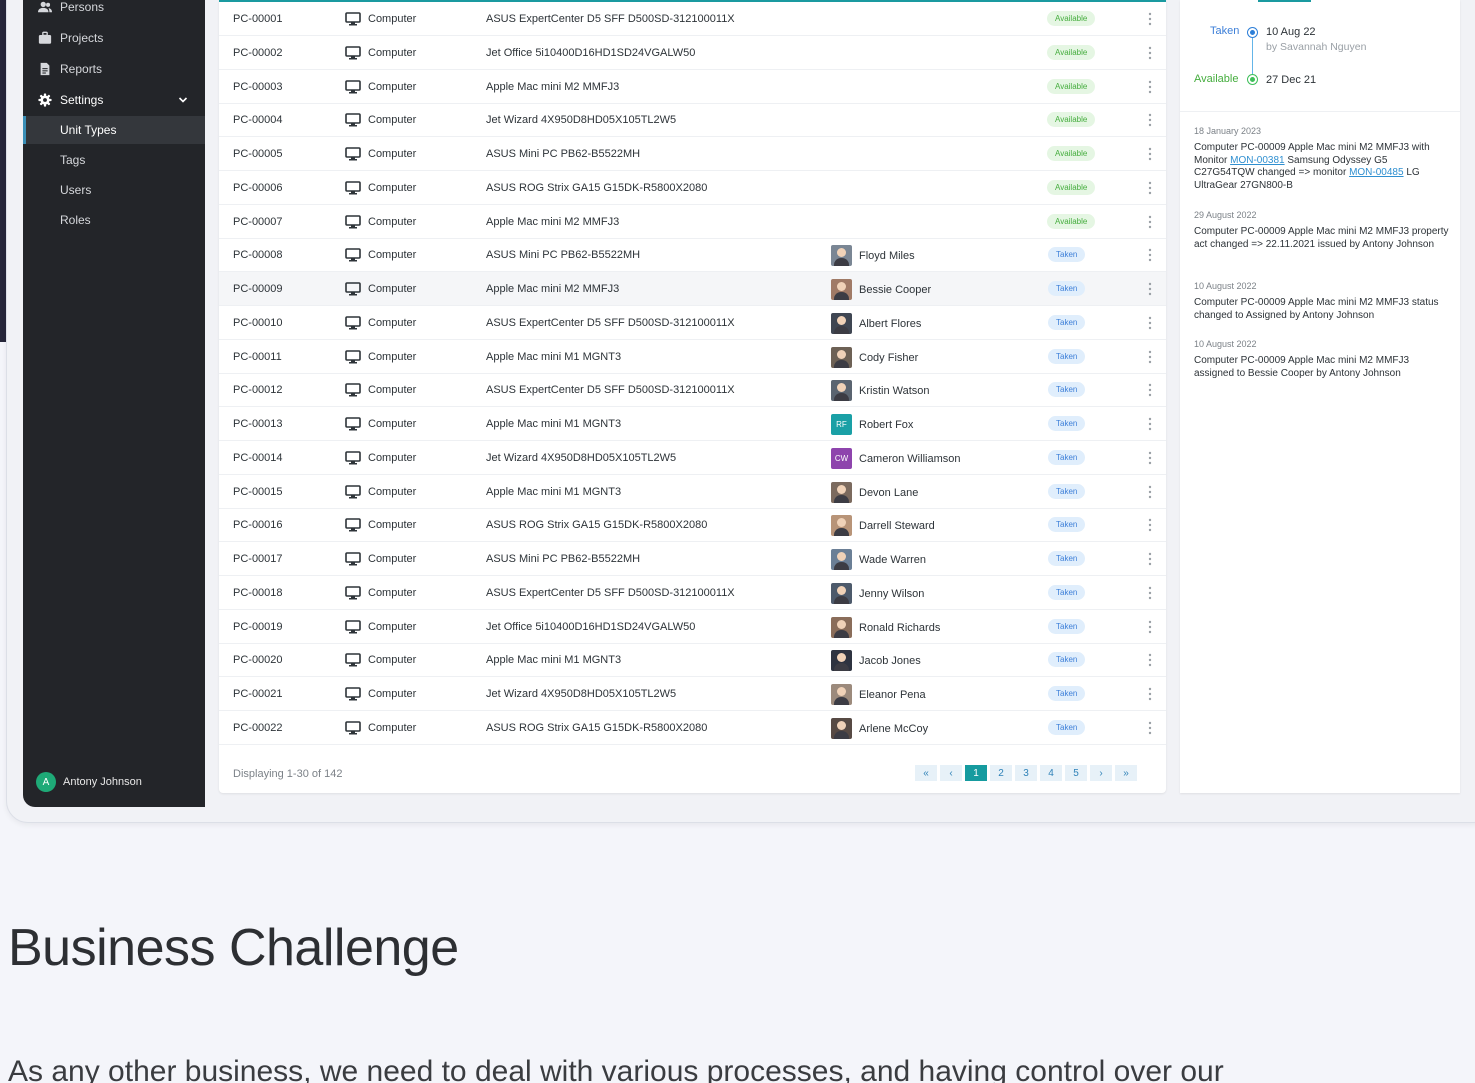 The width and height of the screenshot is (1475, 1083). What do you see at coordinates (114, 190) in the screenshot?
I see `sidebar-item-users: Users` at bounding box center [114, 190].